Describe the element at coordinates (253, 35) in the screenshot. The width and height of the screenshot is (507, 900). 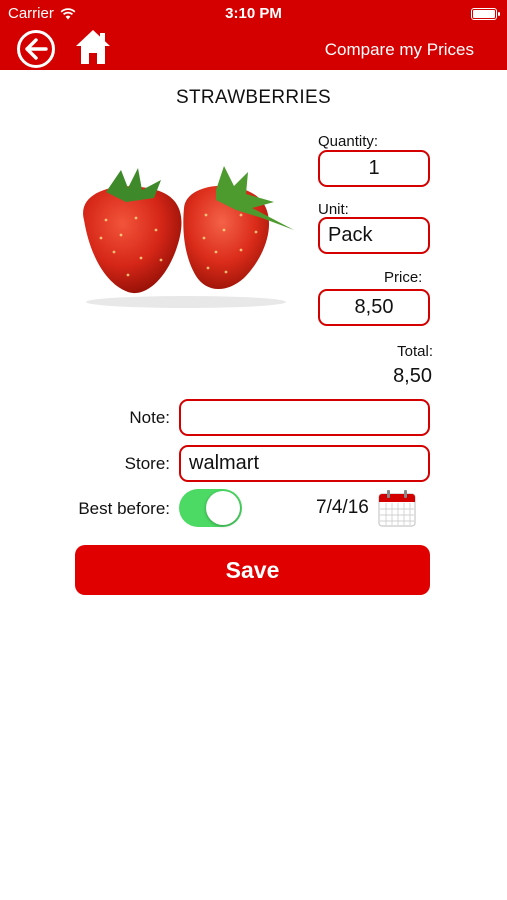
I see `app-header: Carrier 3:10 PM Compare my Prices` at that location.